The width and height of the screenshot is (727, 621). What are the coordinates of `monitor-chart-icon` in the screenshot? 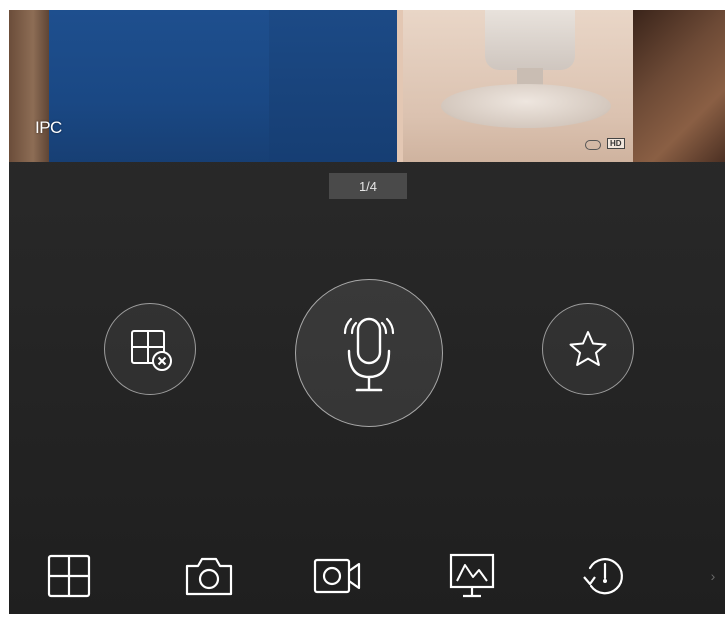 It's located at (472, 575).